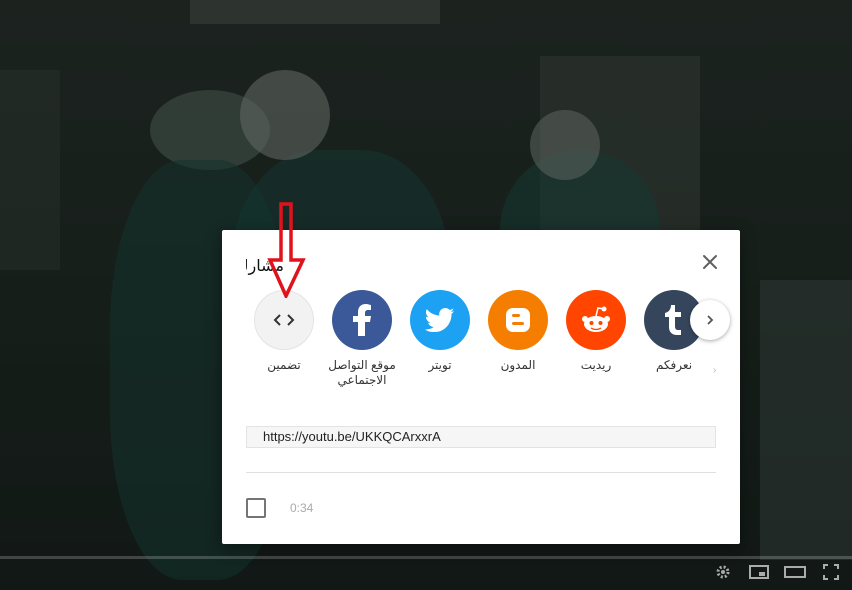 Image resolution: width=852 pixels, height=590 pixels. I want to click on share-item-label: تويتر, so click(440, 365).